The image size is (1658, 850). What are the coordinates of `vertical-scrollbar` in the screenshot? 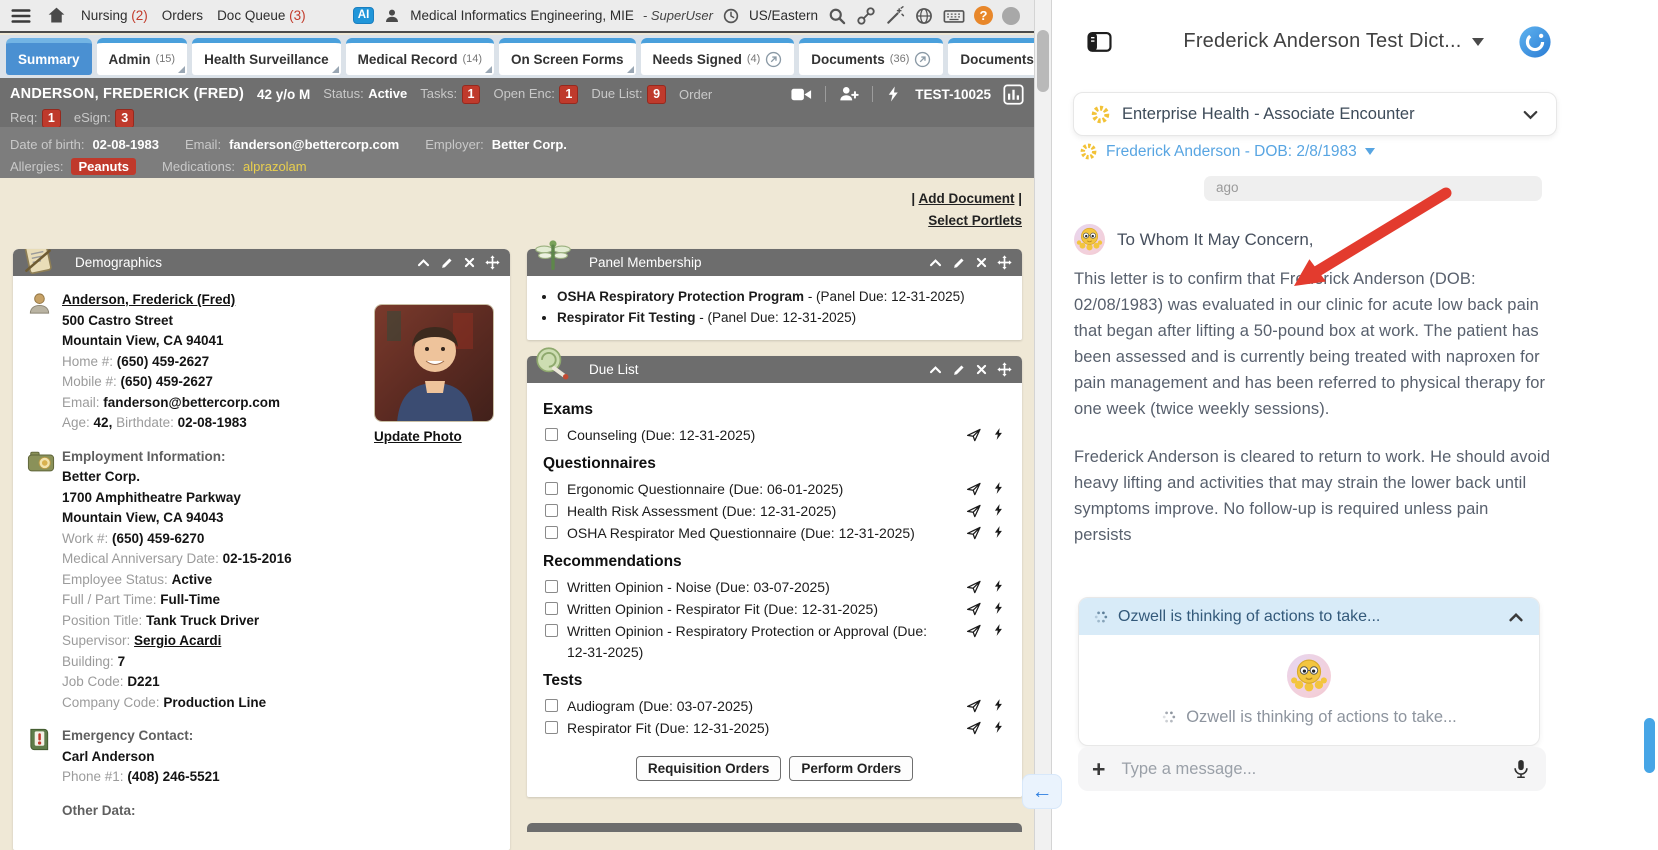 It's located at (1043, 425).